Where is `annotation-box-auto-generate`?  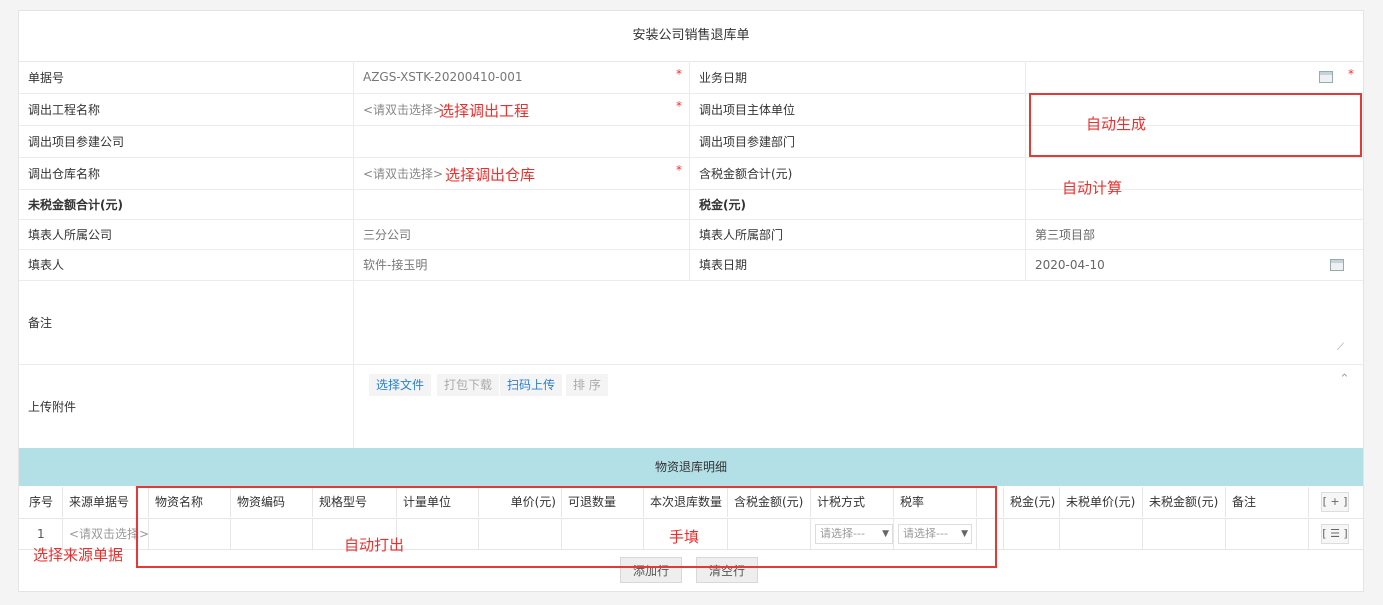
annotation-box-auto-generate is located at coordinates (1195, 125).